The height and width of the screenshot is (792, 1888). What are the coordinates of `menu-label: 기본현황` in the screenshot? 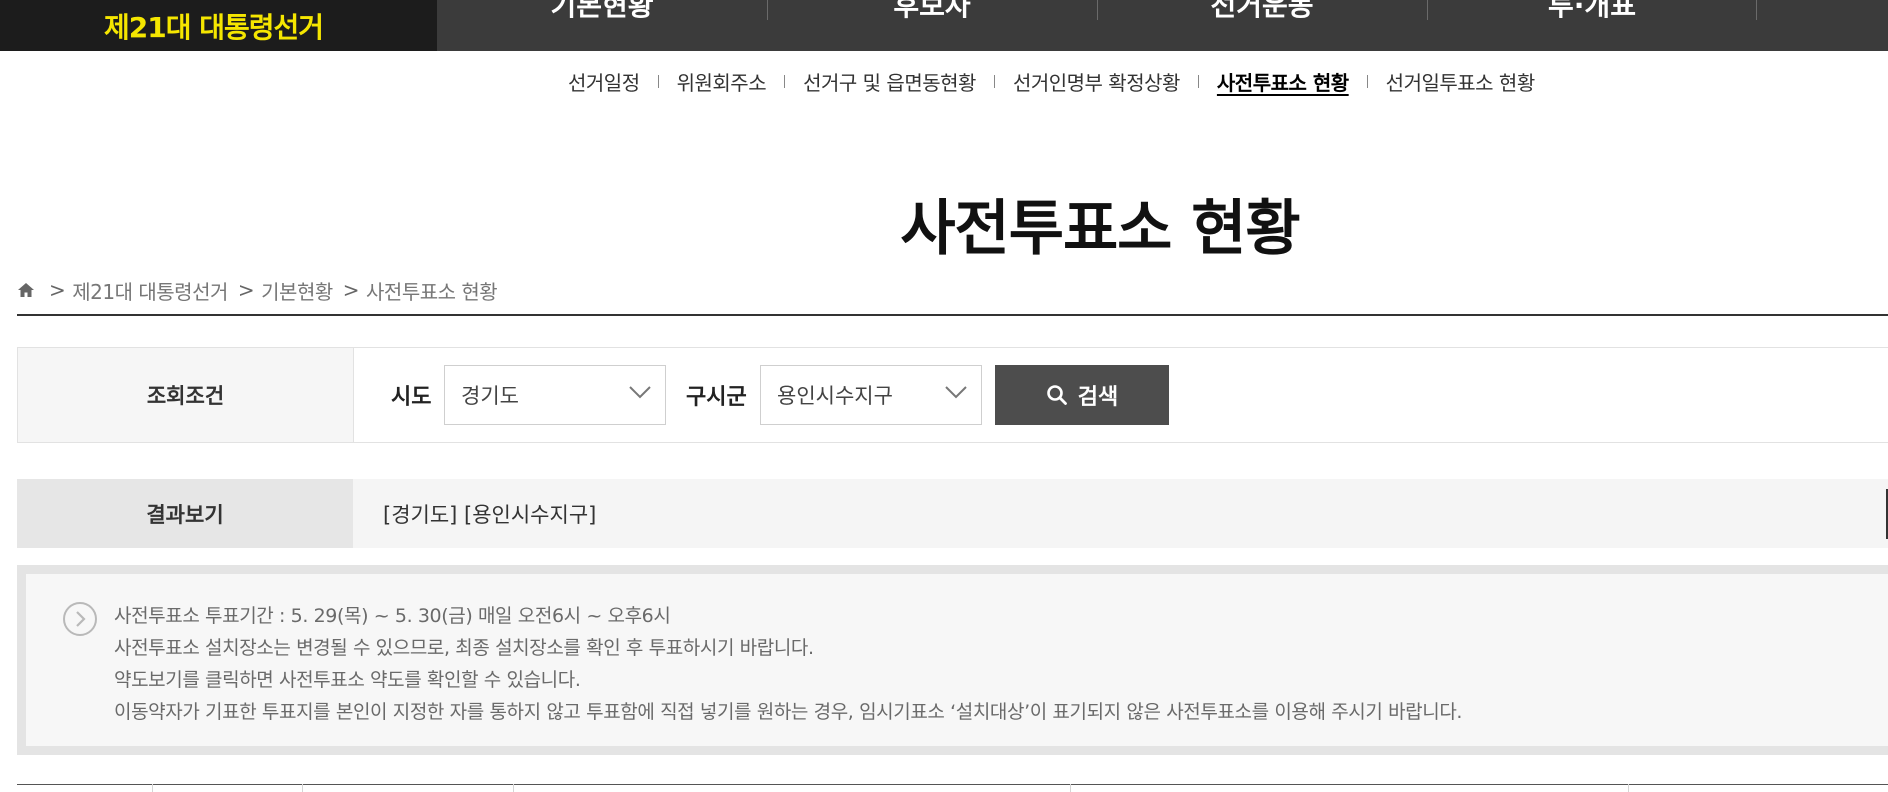 It's located at (601, 12).